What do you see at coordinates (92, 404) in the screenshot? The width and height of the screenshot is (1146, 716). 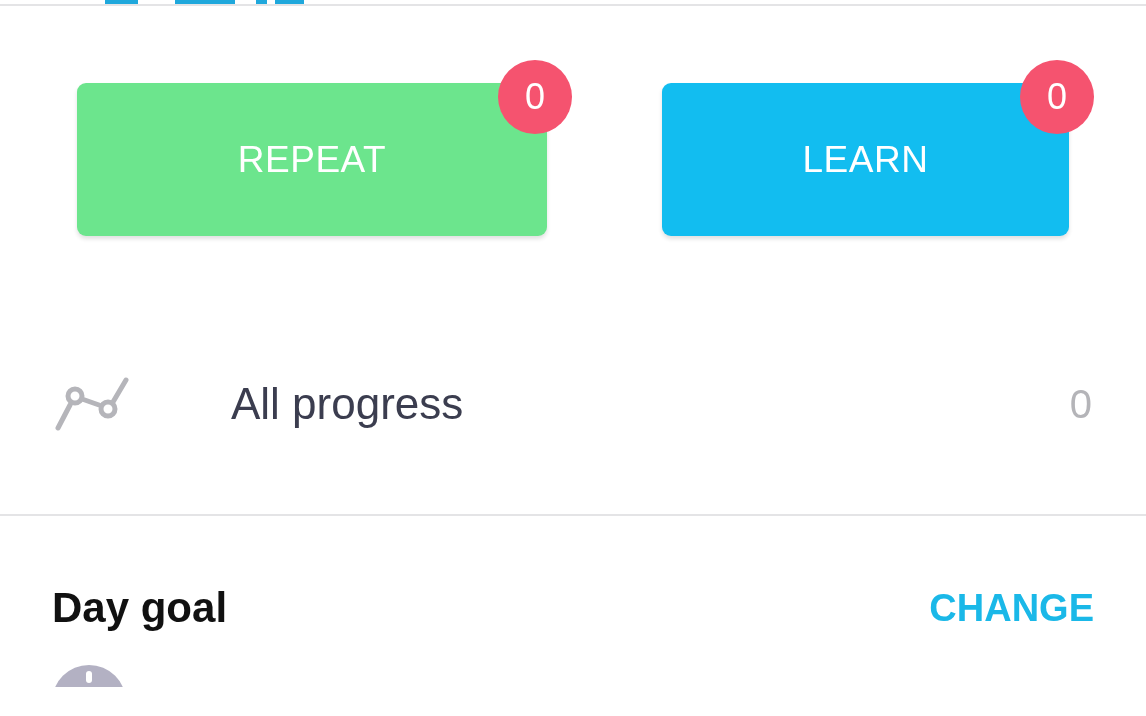 I see `line-graph-icon` at bounding box center [92, 404].